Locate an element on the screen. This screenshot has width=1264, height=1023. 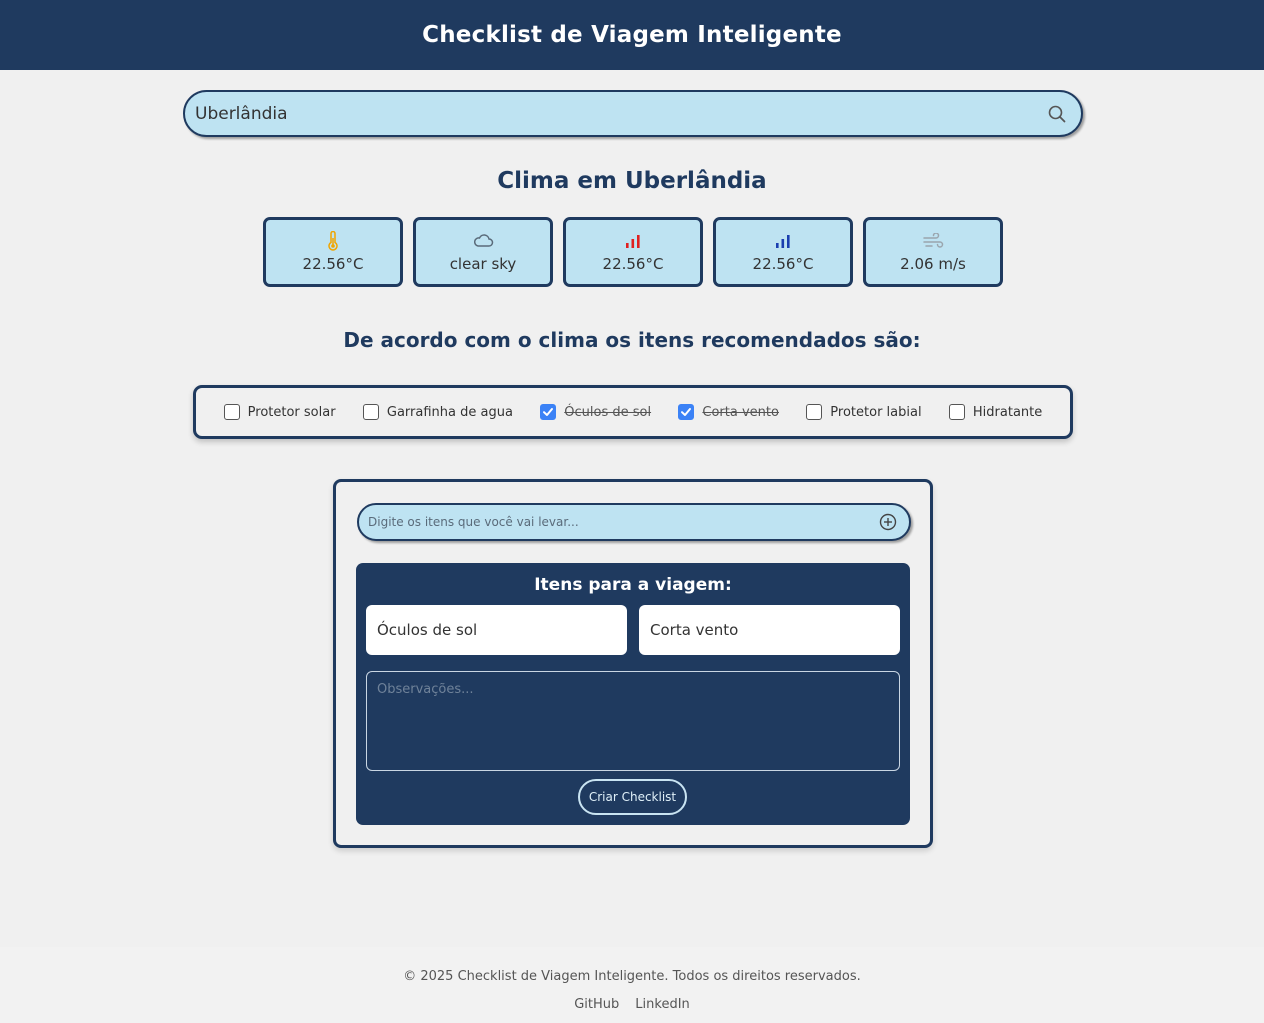
app-title: Checklist de Viagem Inteligente is located at coordinates (632, 35).